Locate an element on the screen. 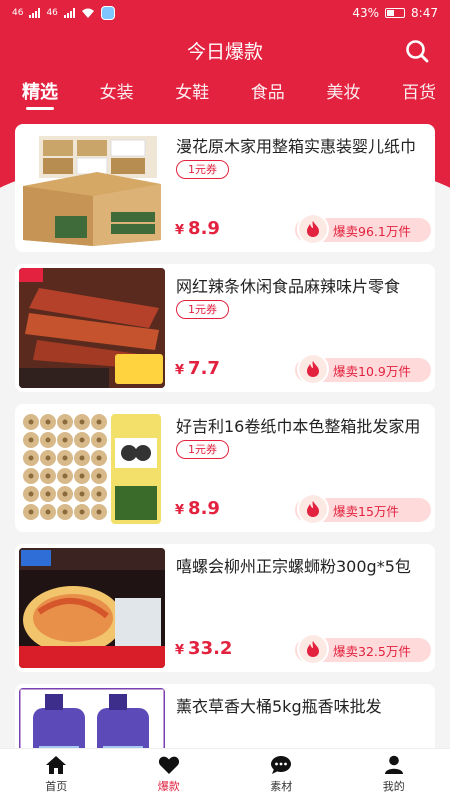 The image size is (450, 800). tab-women-clothing: 女装 is located at coordinates (117, 95).